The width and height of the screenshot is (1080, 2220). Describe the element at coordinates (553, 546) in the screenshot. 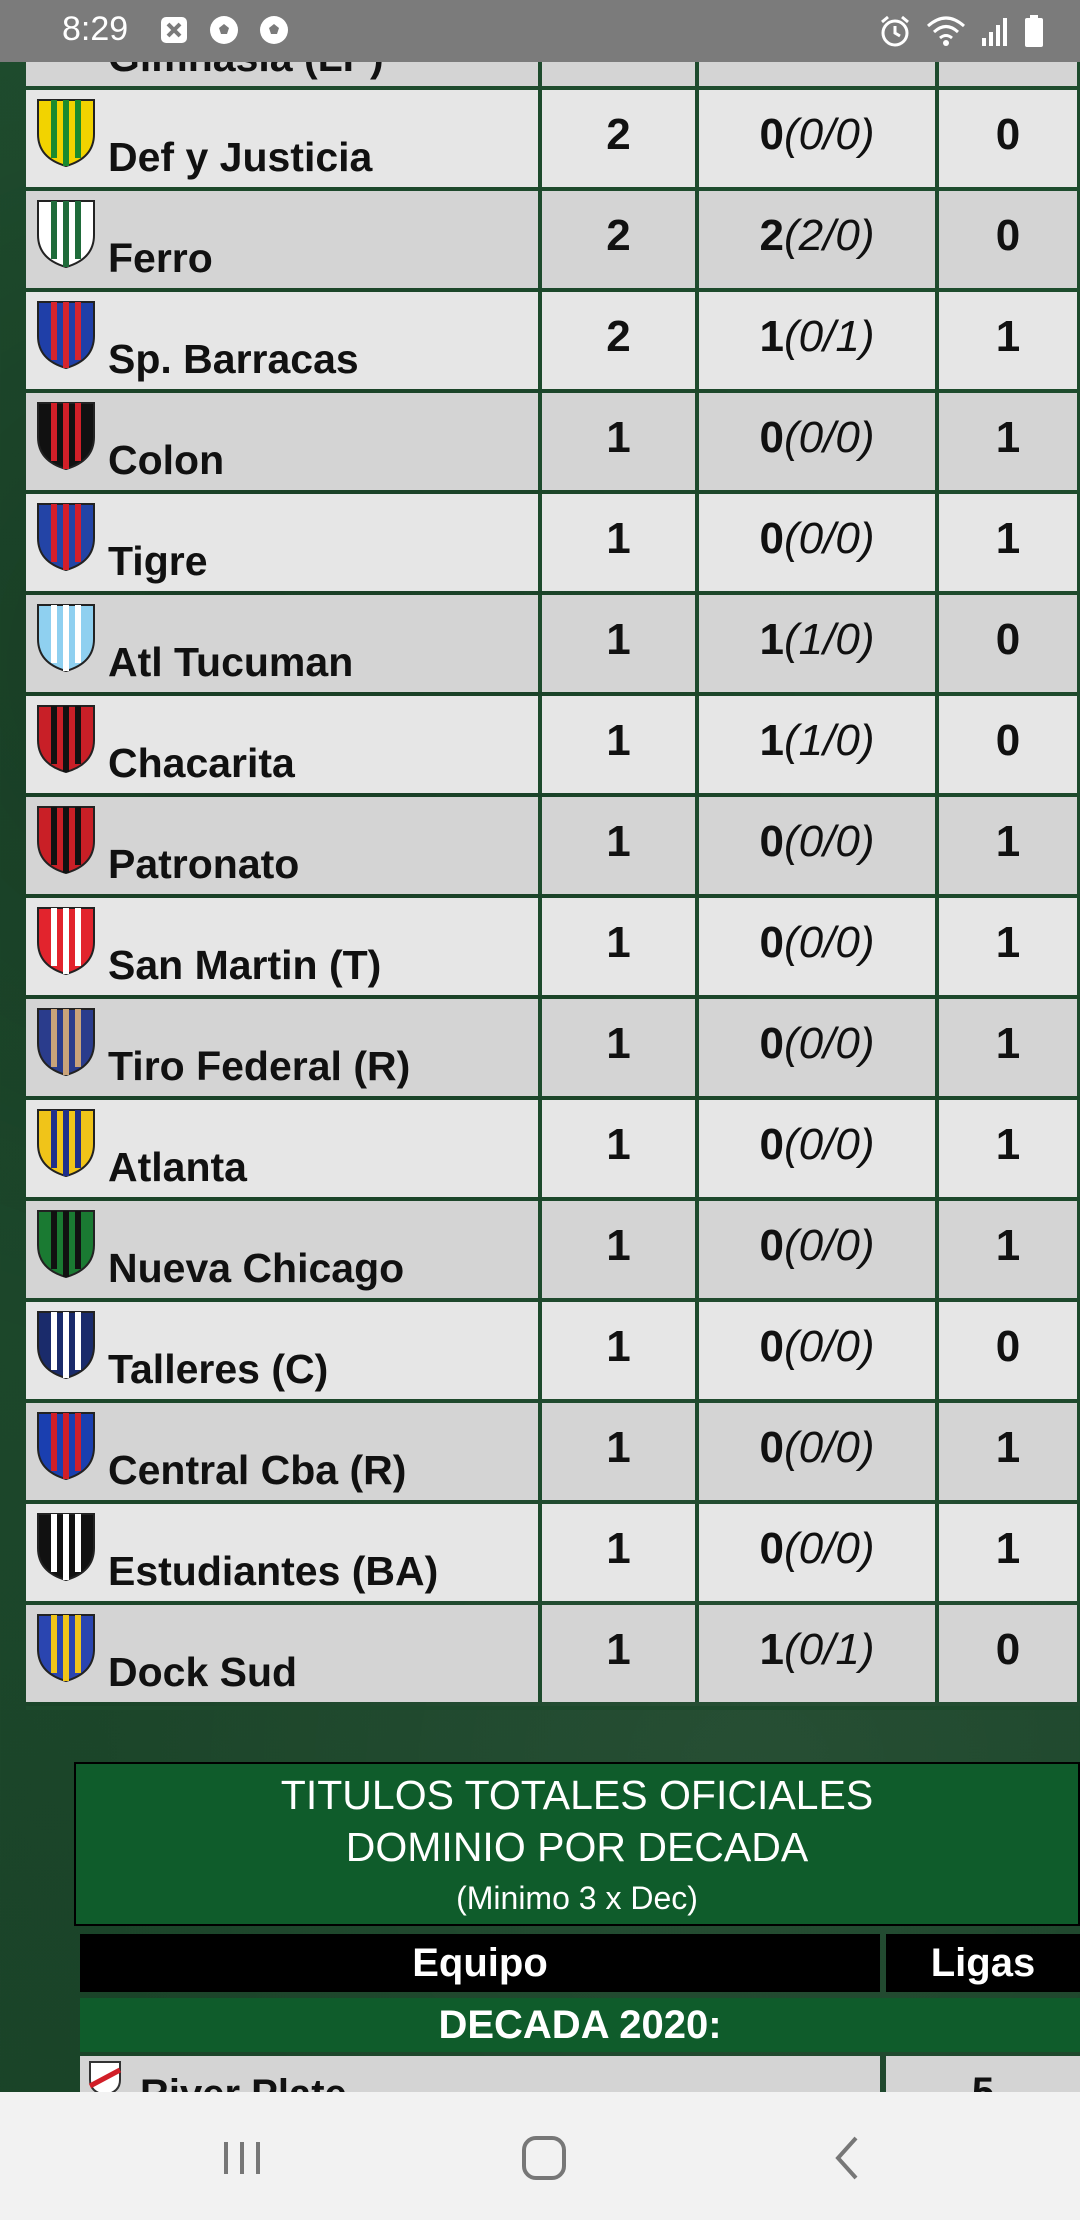

I see `table-row: Tigre 1 0(0/0) 1` at that location.